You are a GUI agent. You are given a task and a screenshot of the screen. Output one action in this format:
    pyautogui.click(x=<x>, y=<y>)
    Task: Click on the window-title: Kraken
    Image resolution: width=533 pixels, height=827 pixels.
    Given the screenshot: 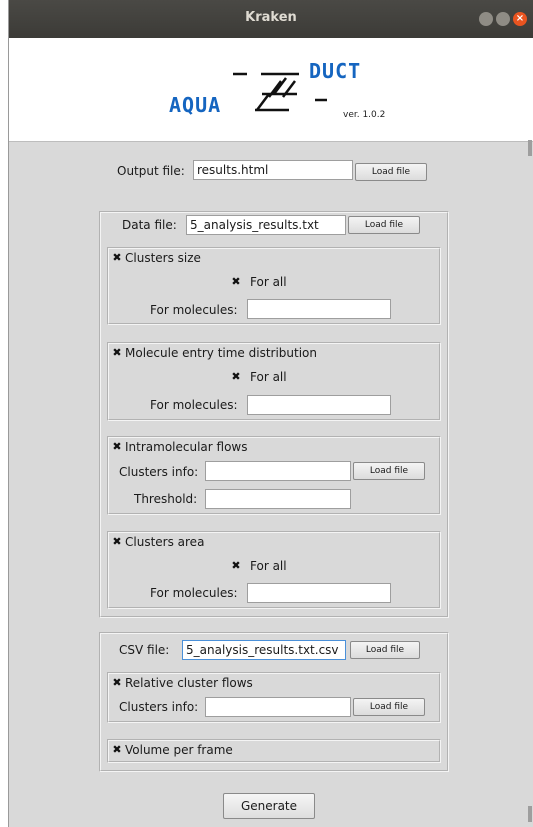 What is the action you would take?
    pyautogui.click(x=271, y=17)
    